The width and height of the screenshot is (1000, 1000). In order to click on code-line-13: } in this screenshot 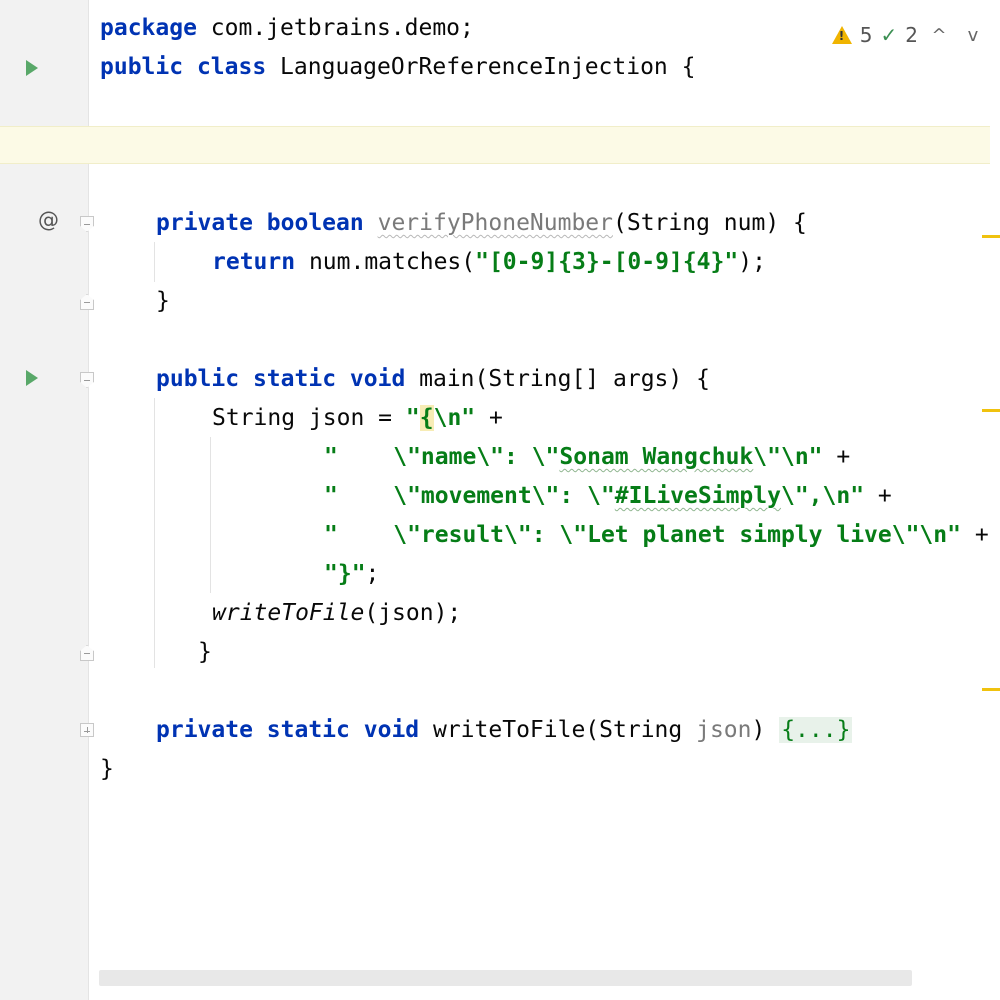, I will do `click(205, 652)`.